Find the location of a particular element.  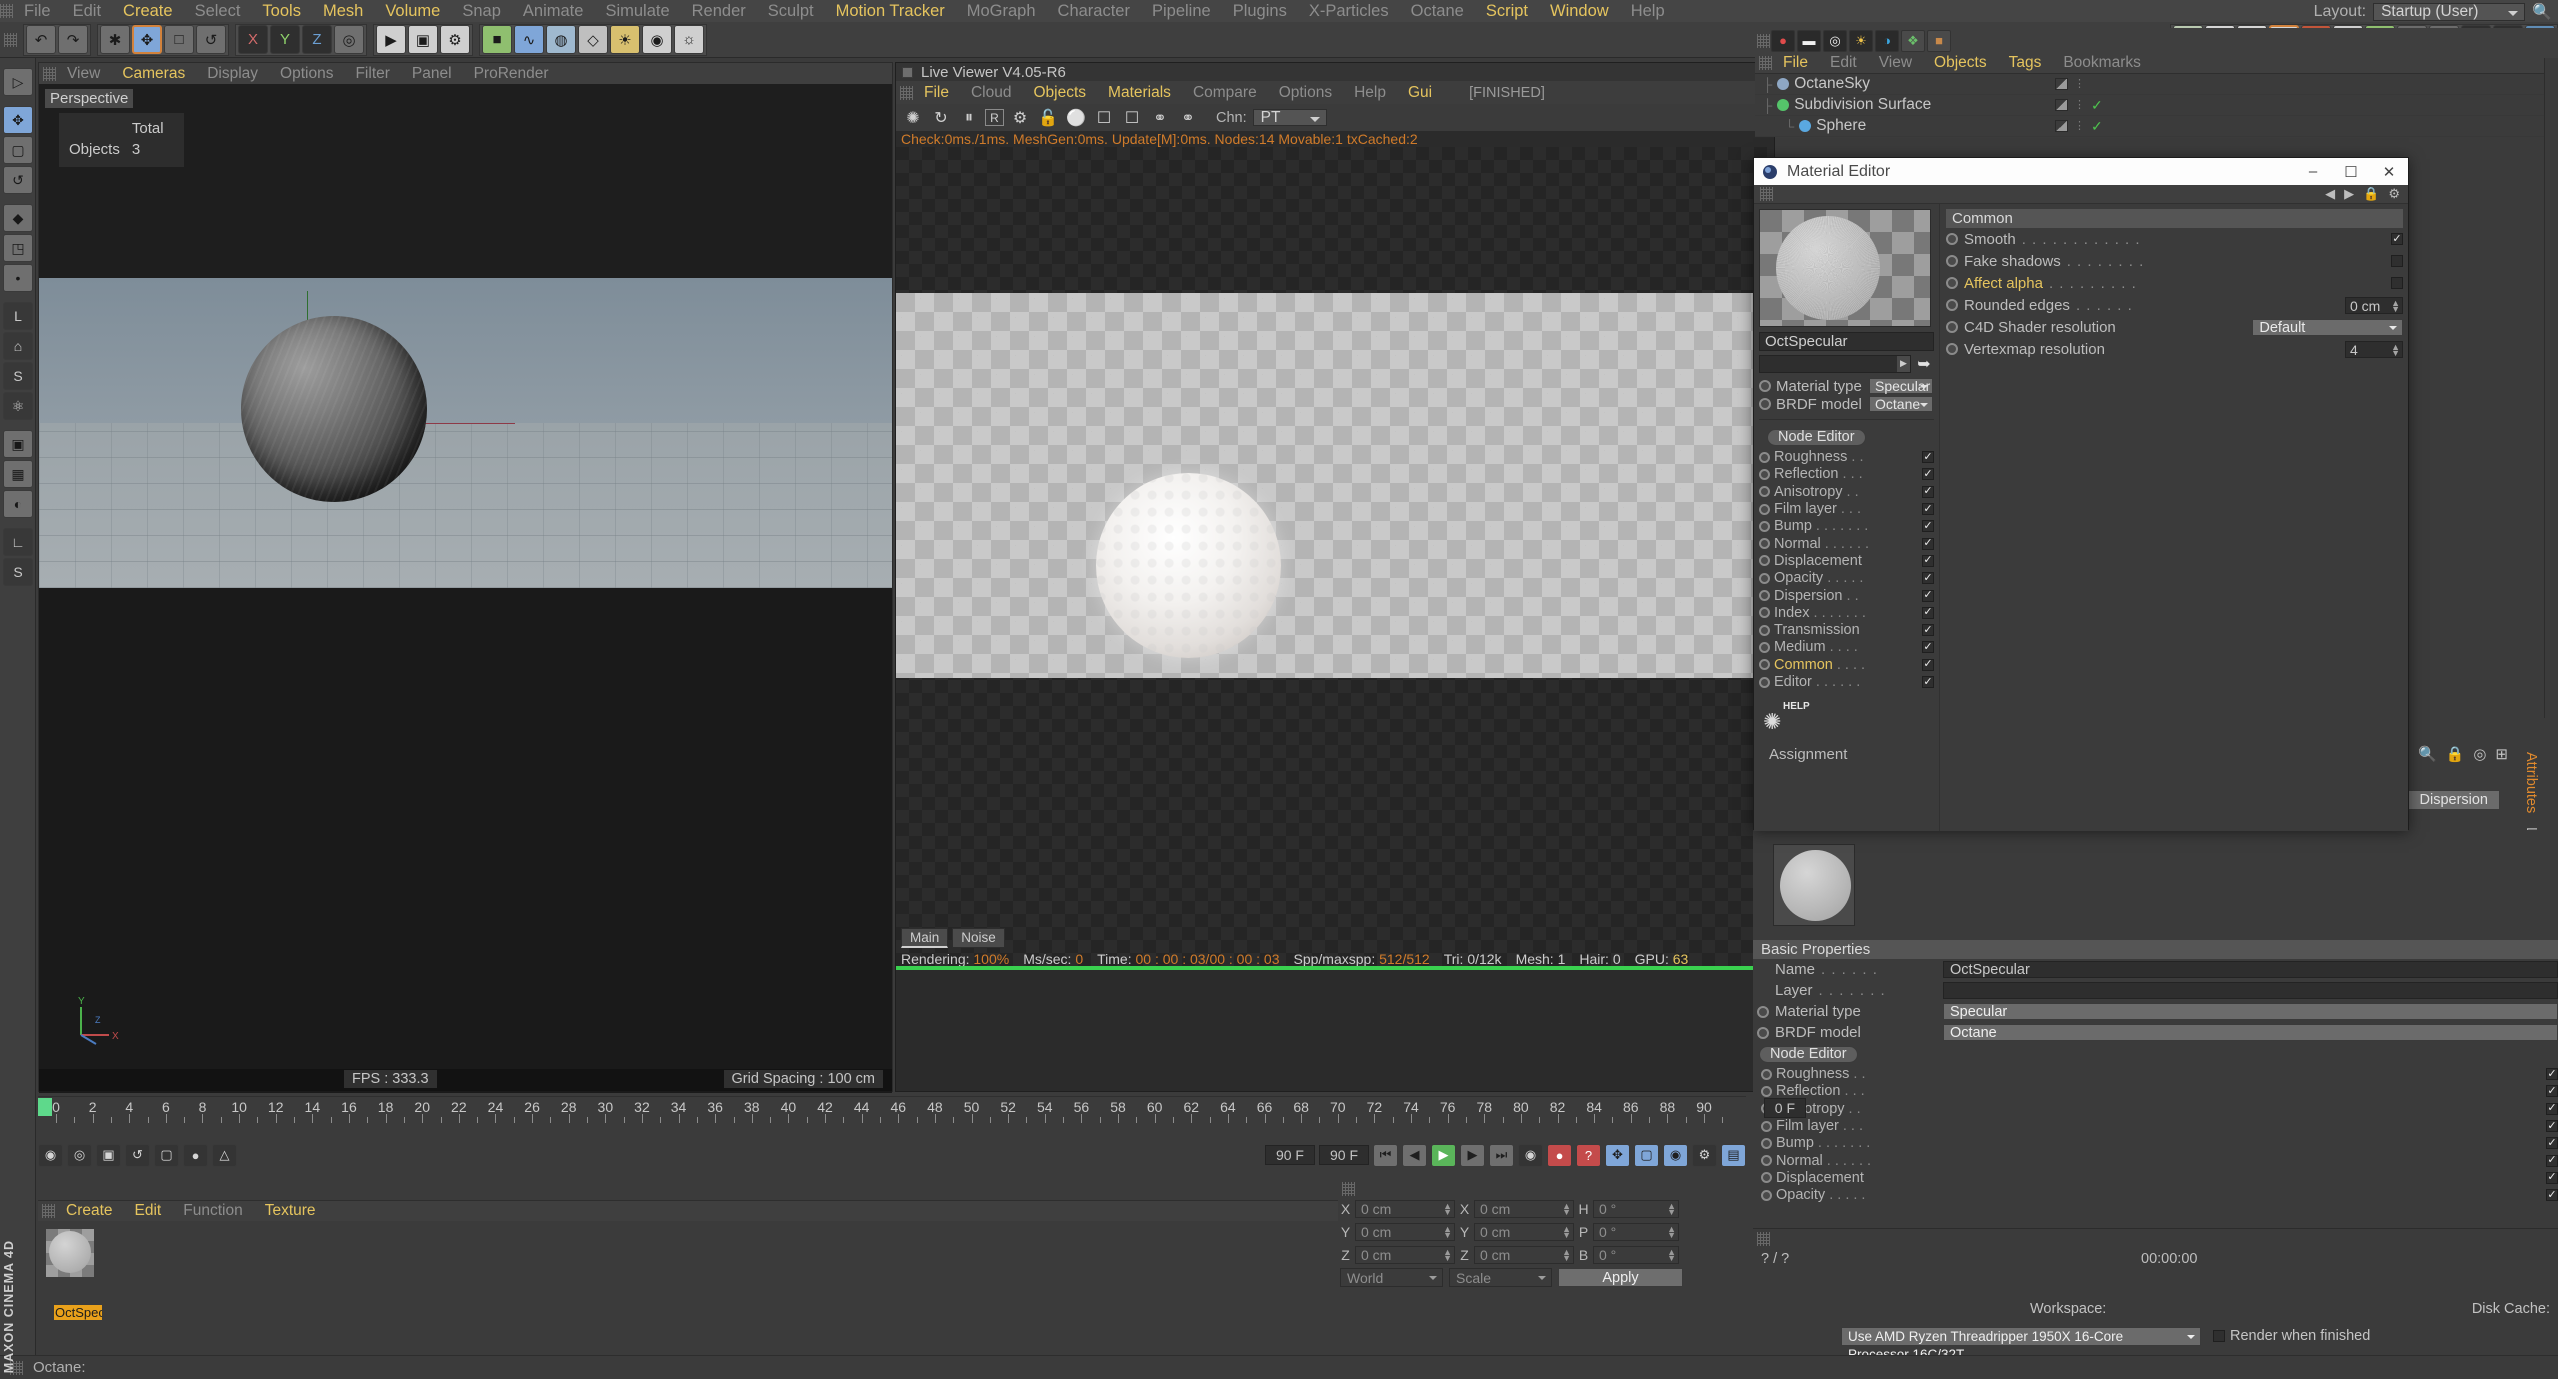

channel-row: Anisotropy . . ✓ is located at coordinates (2159, 1108).